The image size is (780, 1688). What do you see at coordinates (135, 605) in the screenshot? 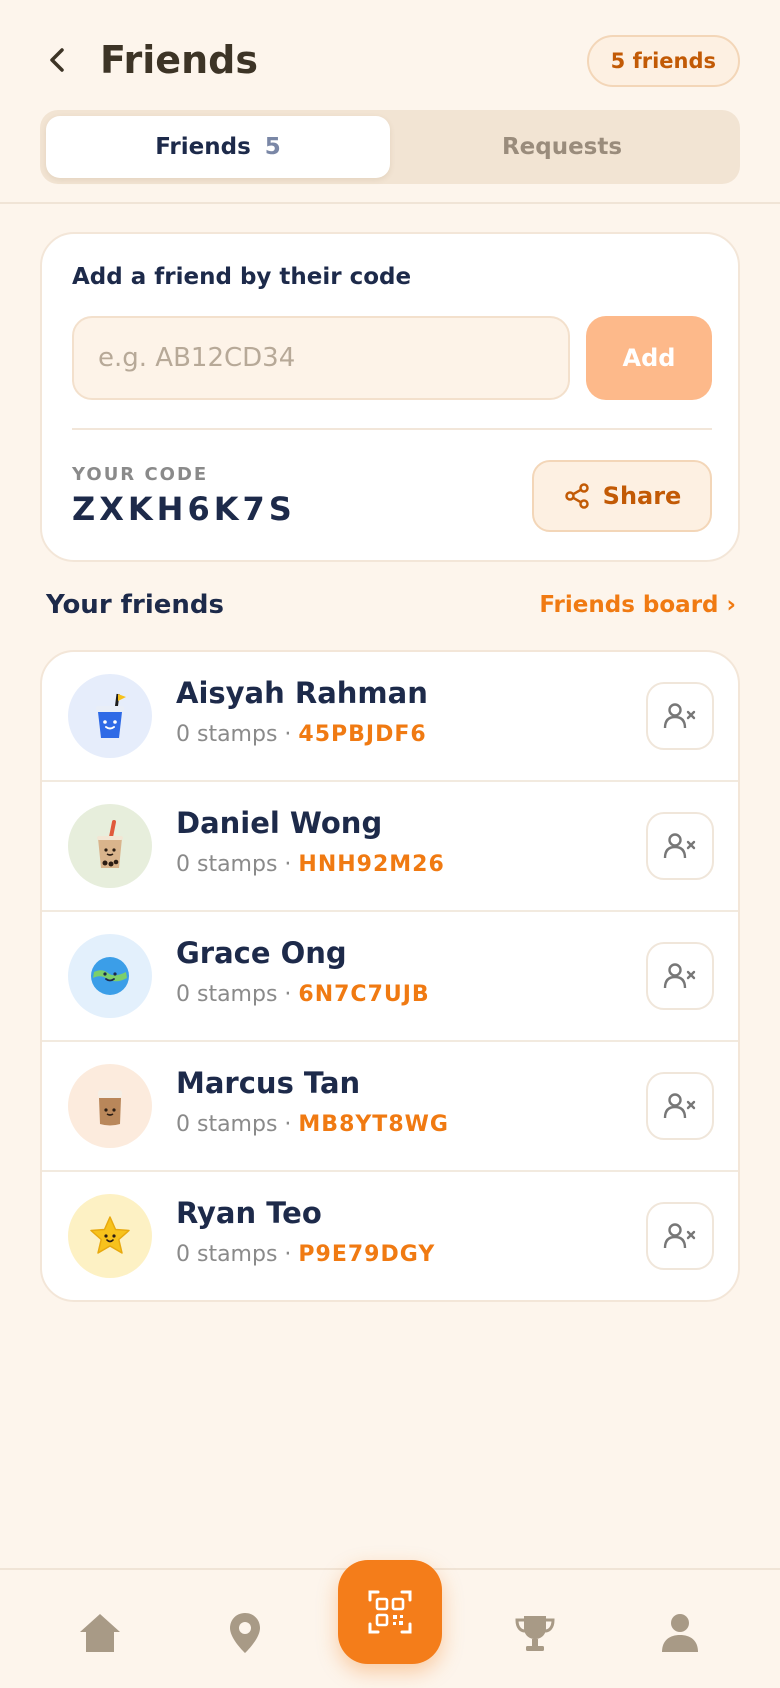
I see `section-title: Your friends` at bounding box center [135, 605].